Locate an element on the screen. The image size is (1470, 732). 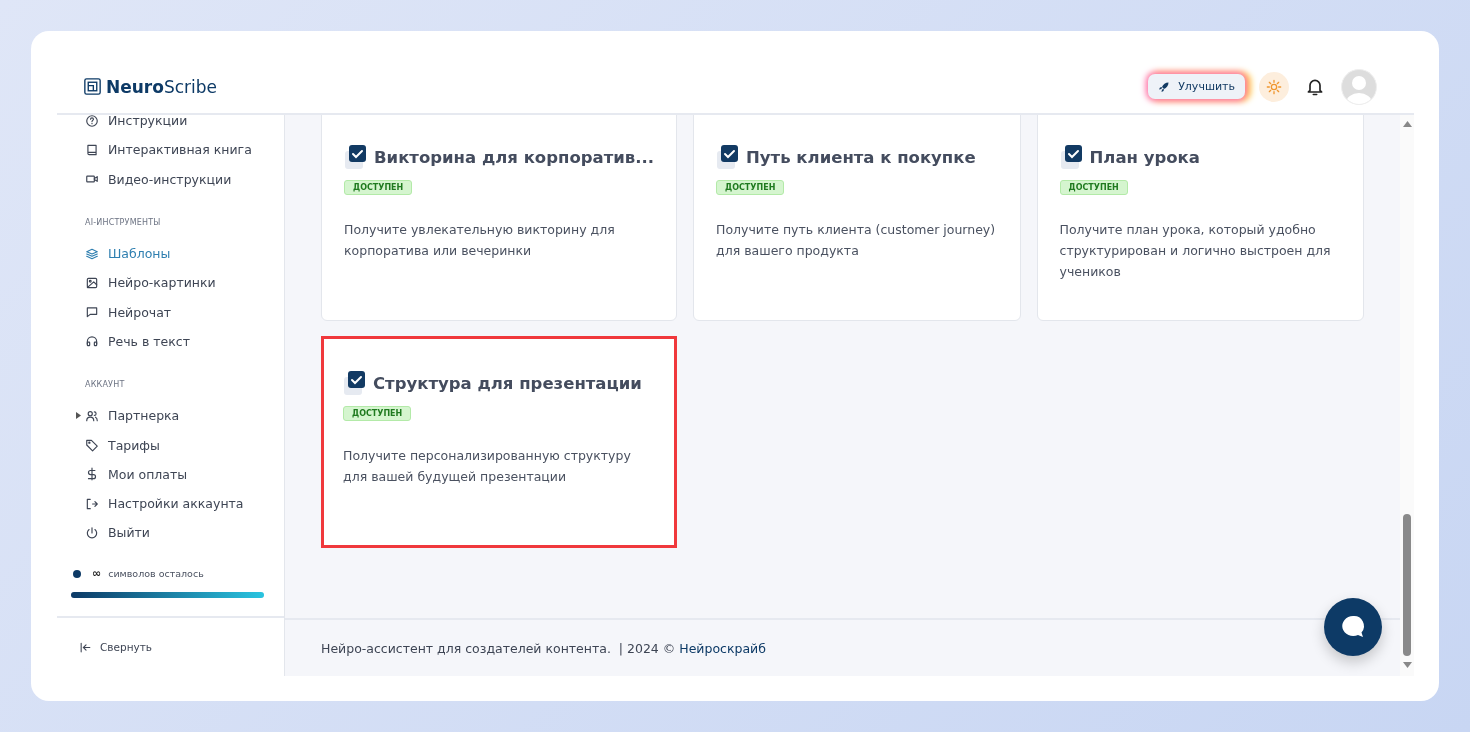
sidebar-item: Нейро-картинки is located at coordinates (150, 283).